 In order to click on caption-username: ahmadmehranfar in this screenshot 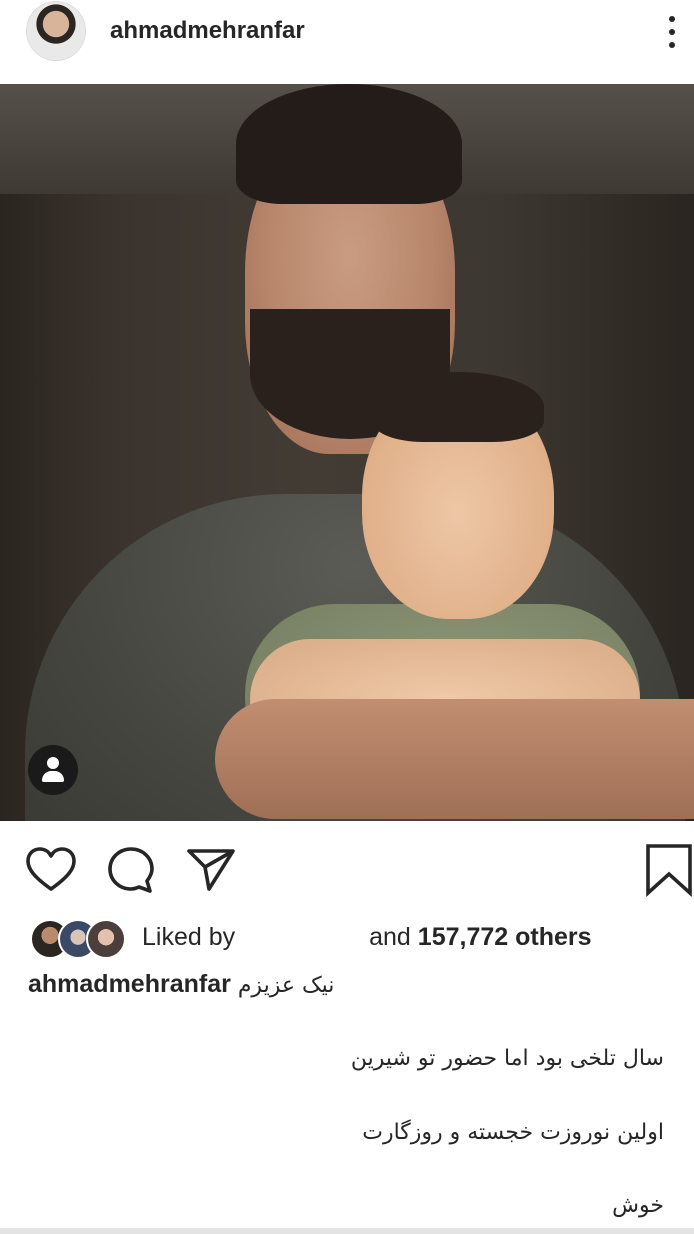, I will do `click(129, 984)`.